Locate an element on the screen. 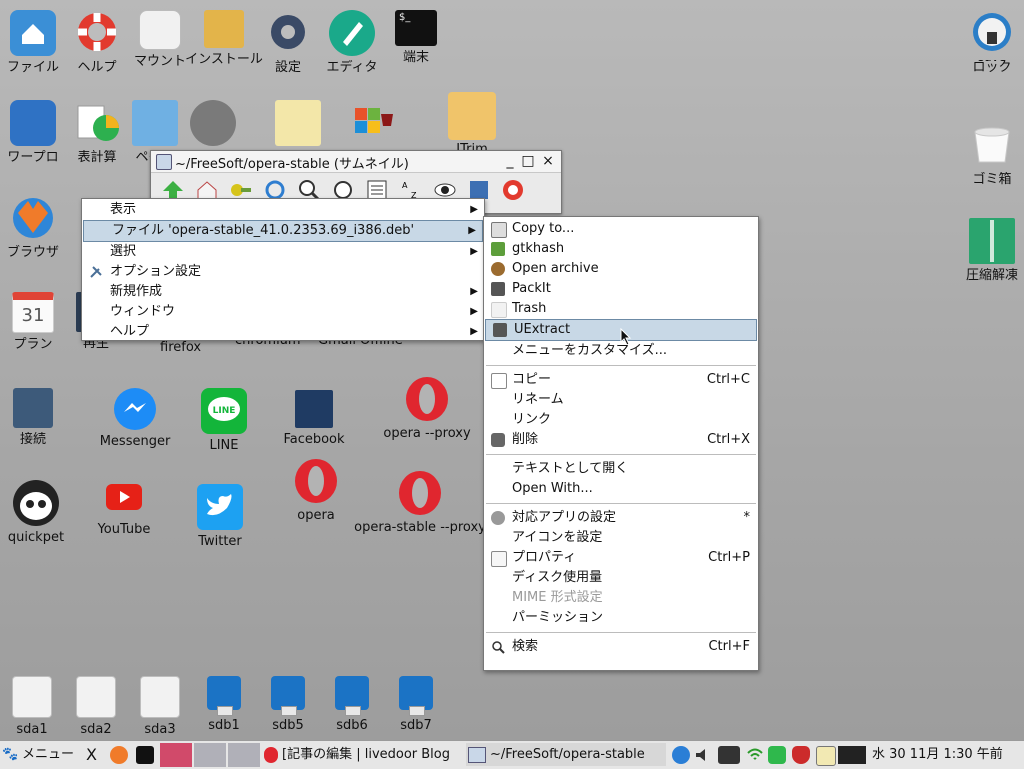  menu-item-search: 検索 Ctrl+F is located at coordinates (621, 647).